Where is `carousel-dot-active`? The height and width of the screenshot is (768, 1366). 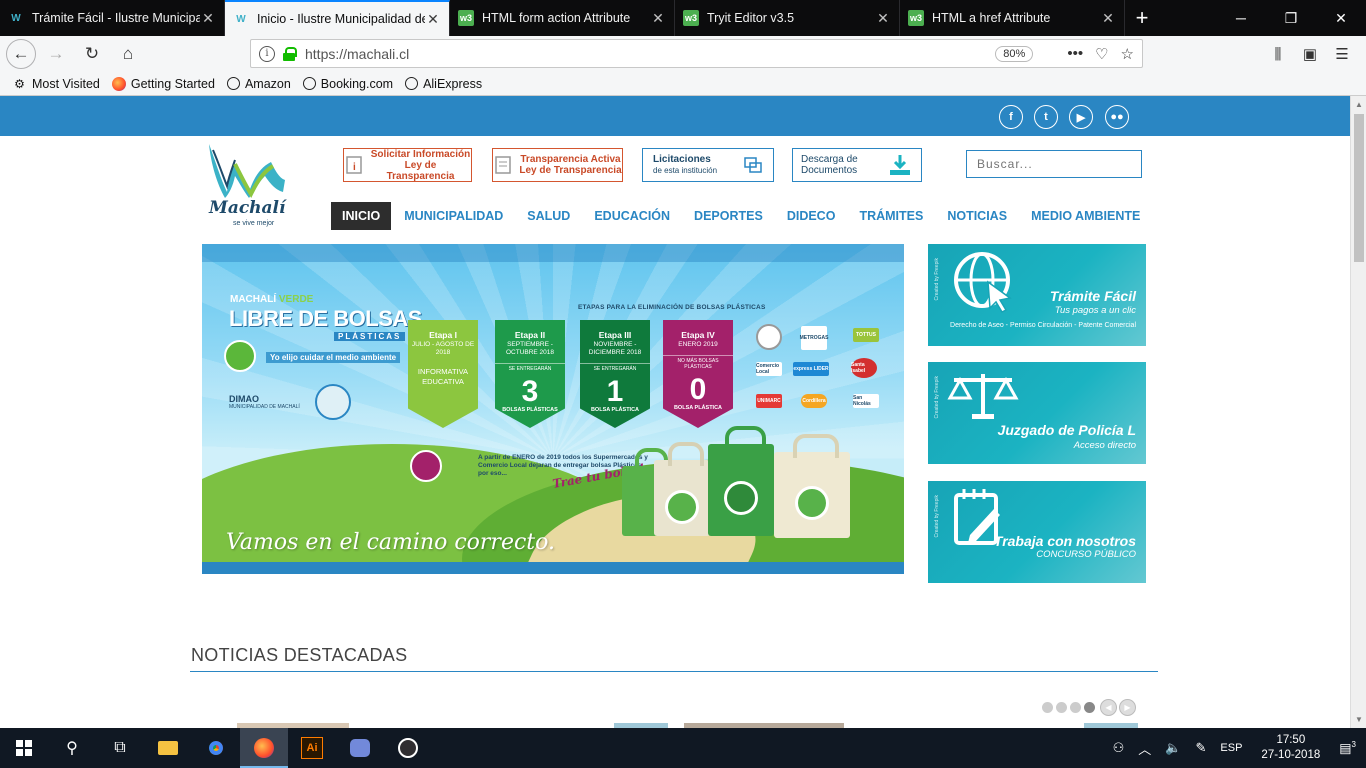
carousel-dot-active is located at coordinates (1089, 707).